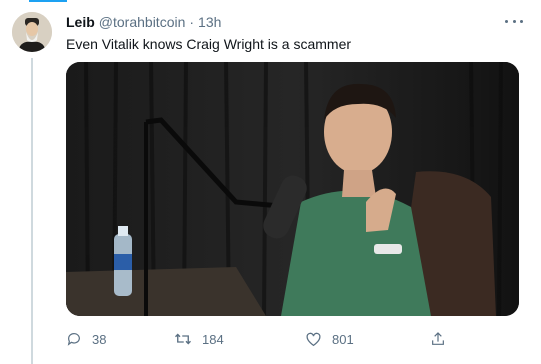  I want to click on retweet-icon, so click(183, 339).